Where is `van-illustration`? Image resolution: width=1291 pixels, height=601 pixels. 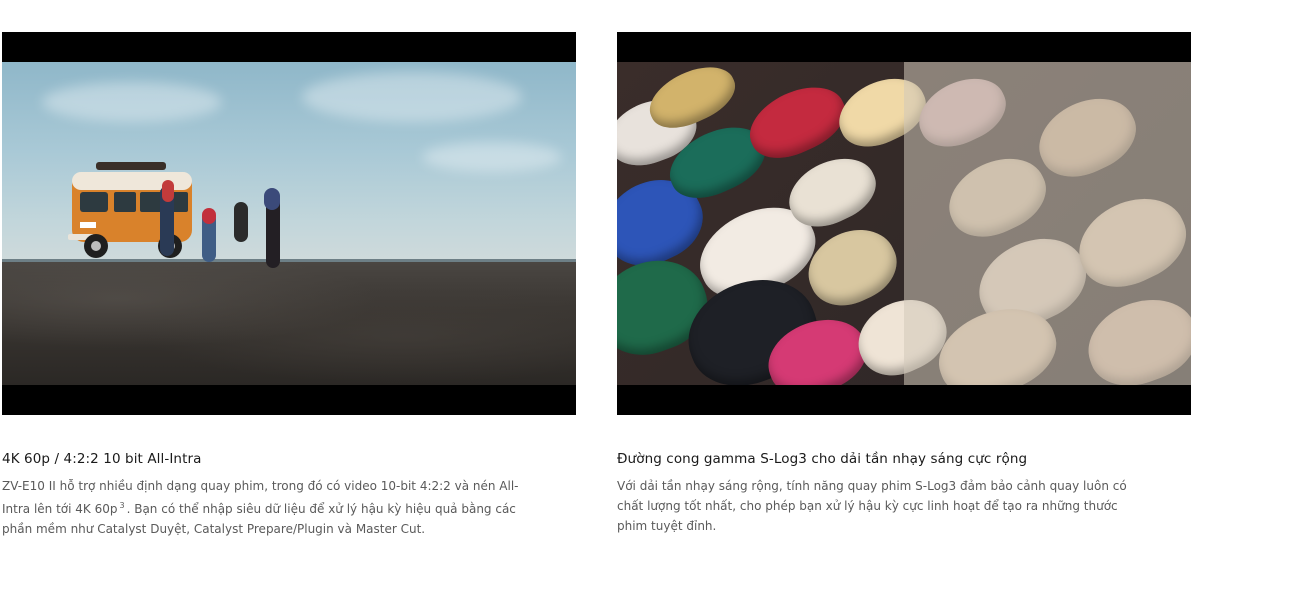
van-illustration is located at coordinates (130, 210).